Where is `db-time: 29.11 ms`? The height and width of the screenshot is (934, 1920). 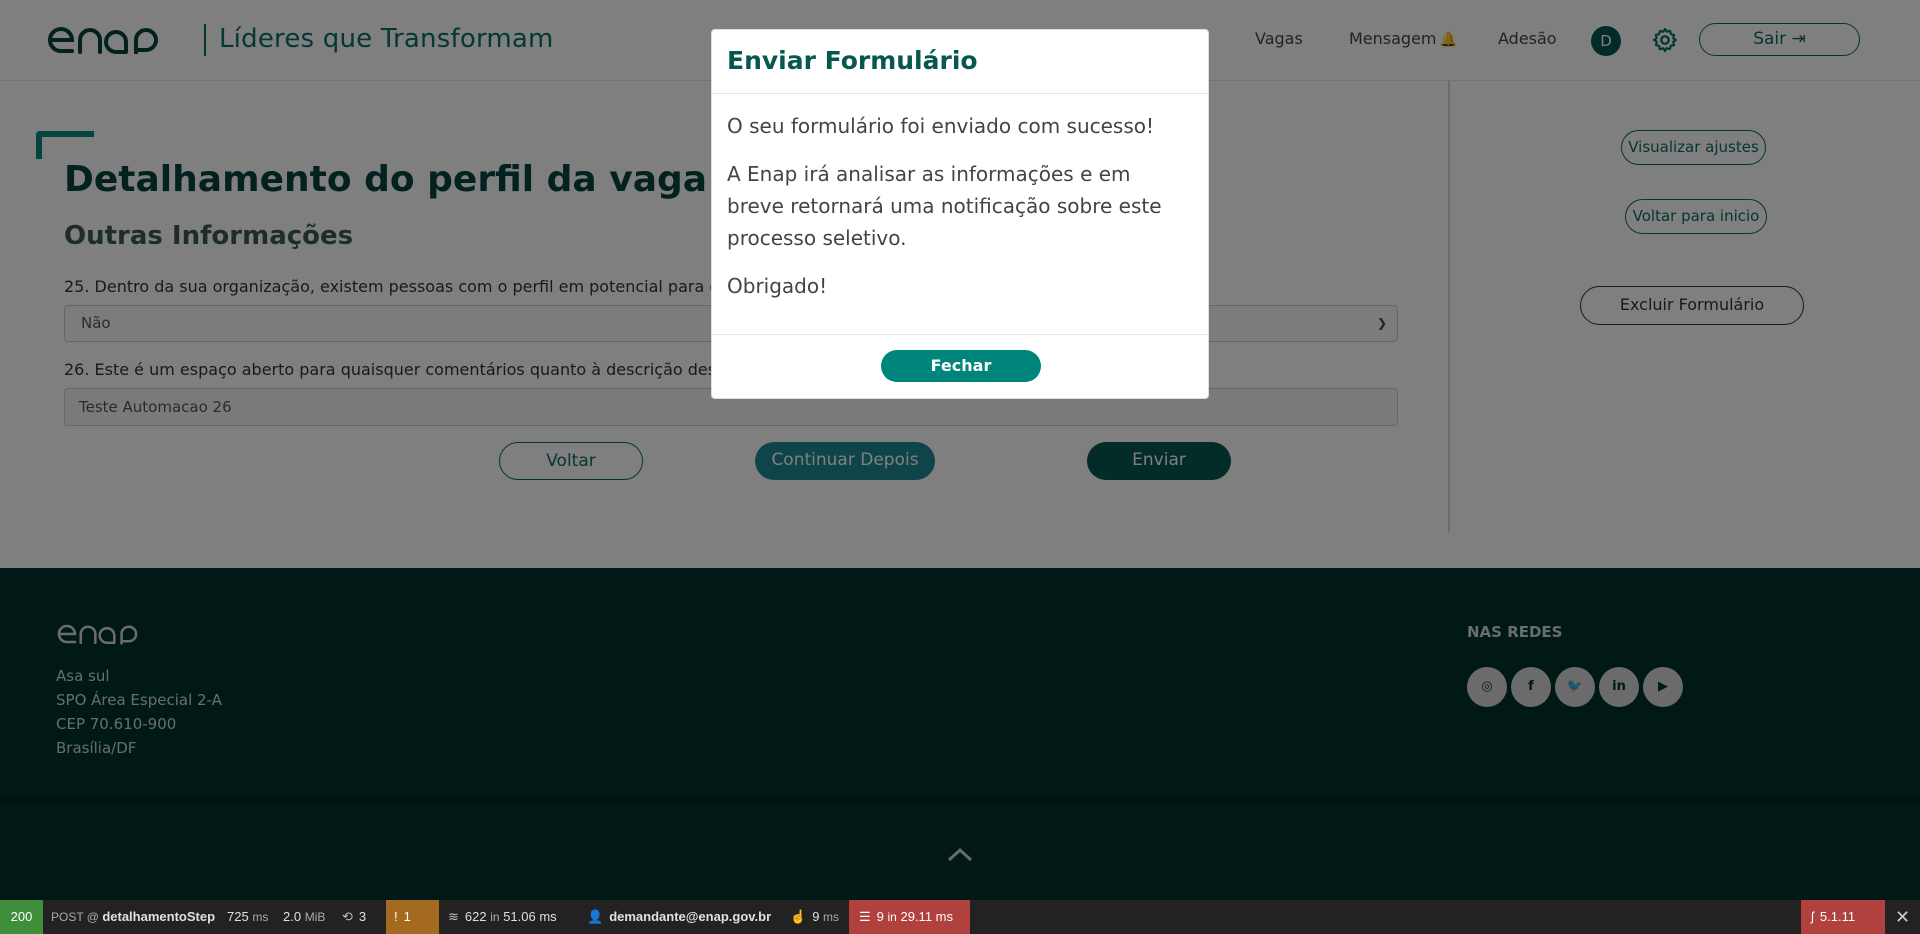 db-time: 29.11 ms is located at coordinates (926, 916).